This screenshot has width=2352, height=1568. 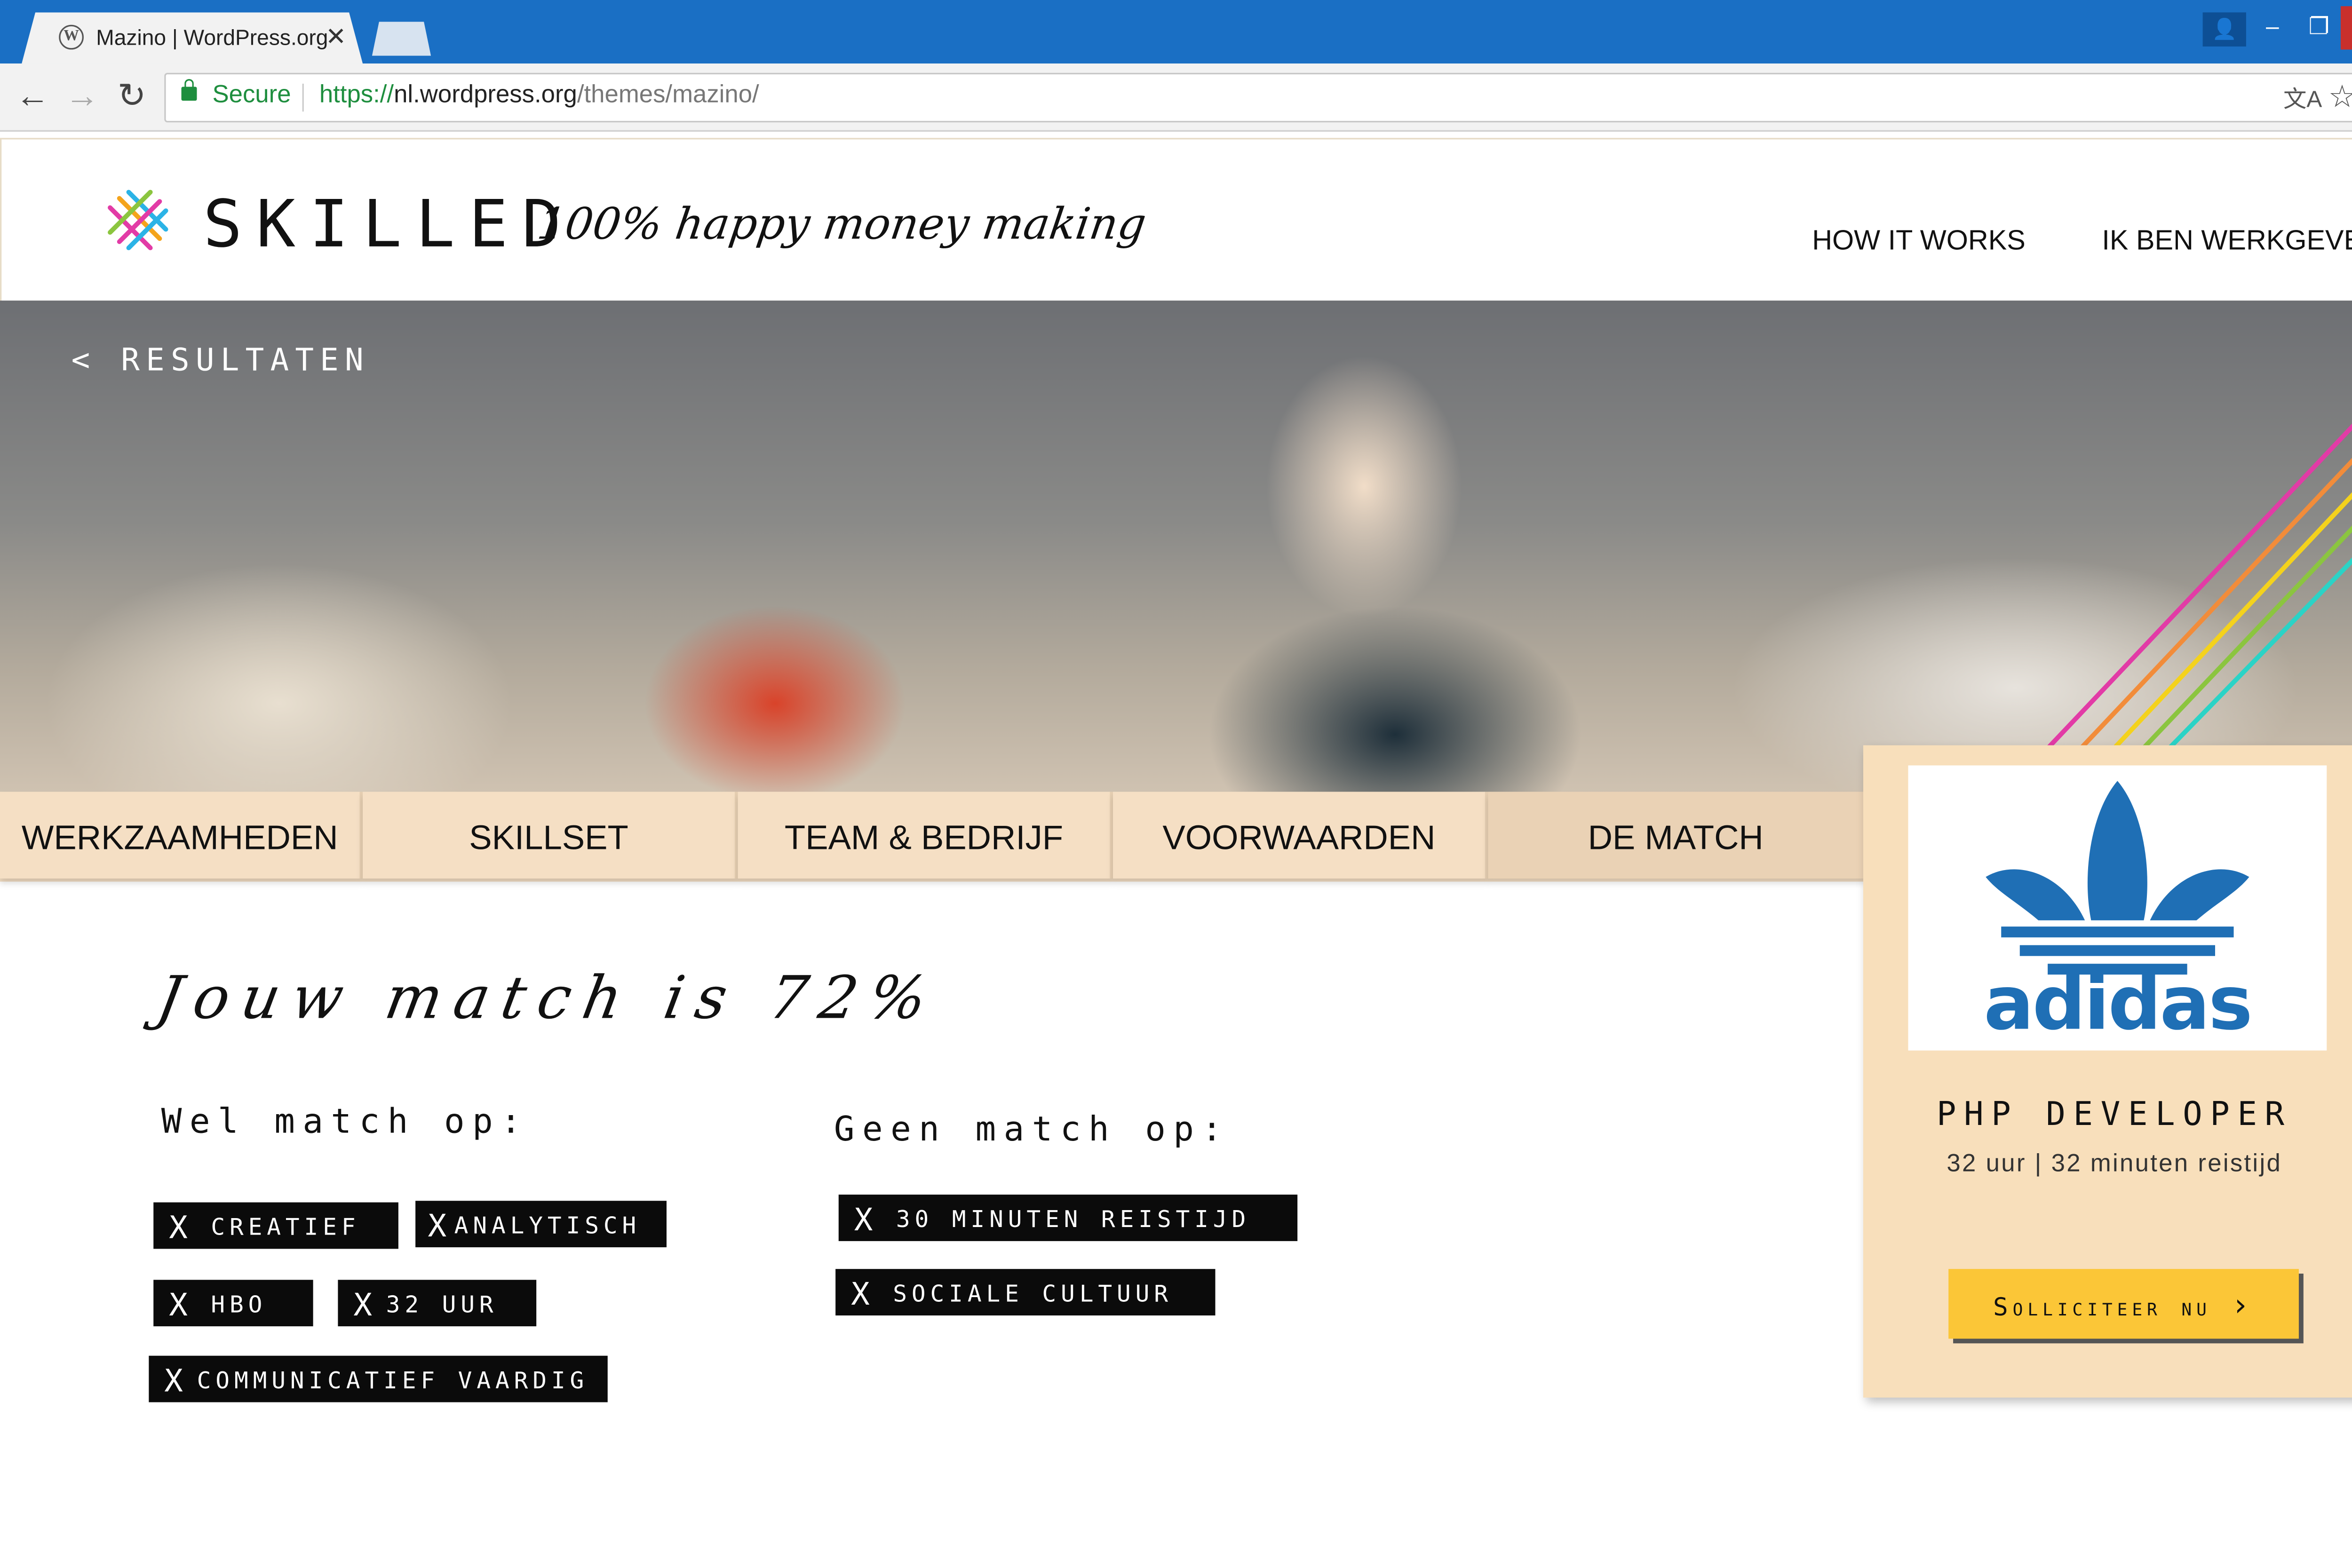 I want to click on tag-label: ANALYTISCH, so click(x=547, y=1226).